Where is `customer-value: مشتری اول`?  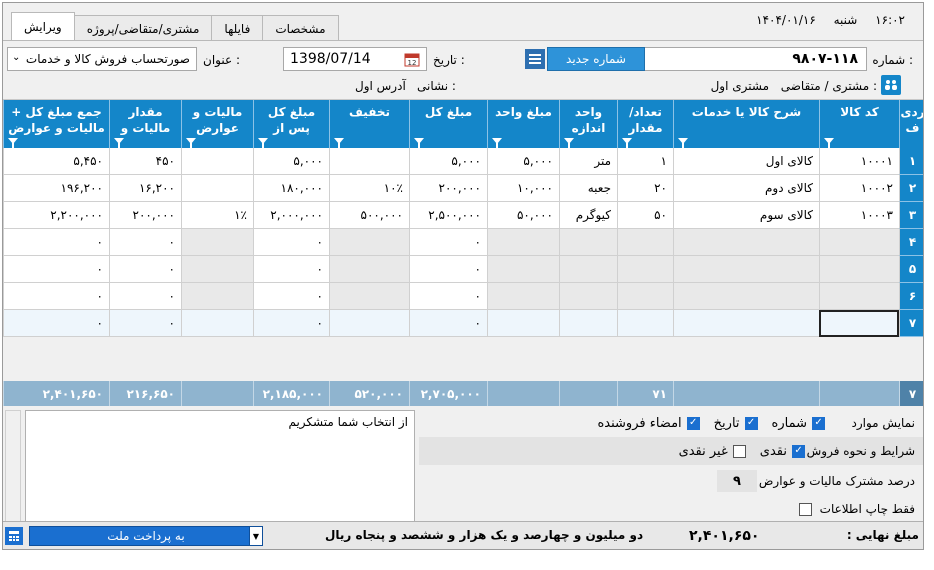 customer-value: مشتری اول is located at coordinates (740, 86).